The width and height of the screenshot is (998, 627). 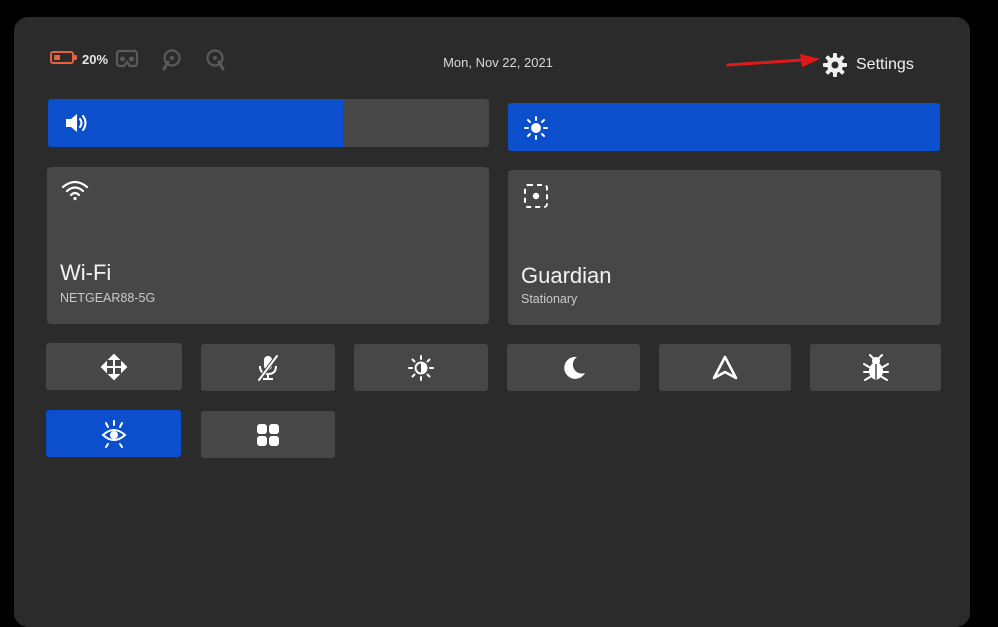 I want to click on controller-right-icon, so click(x=215, y=60).